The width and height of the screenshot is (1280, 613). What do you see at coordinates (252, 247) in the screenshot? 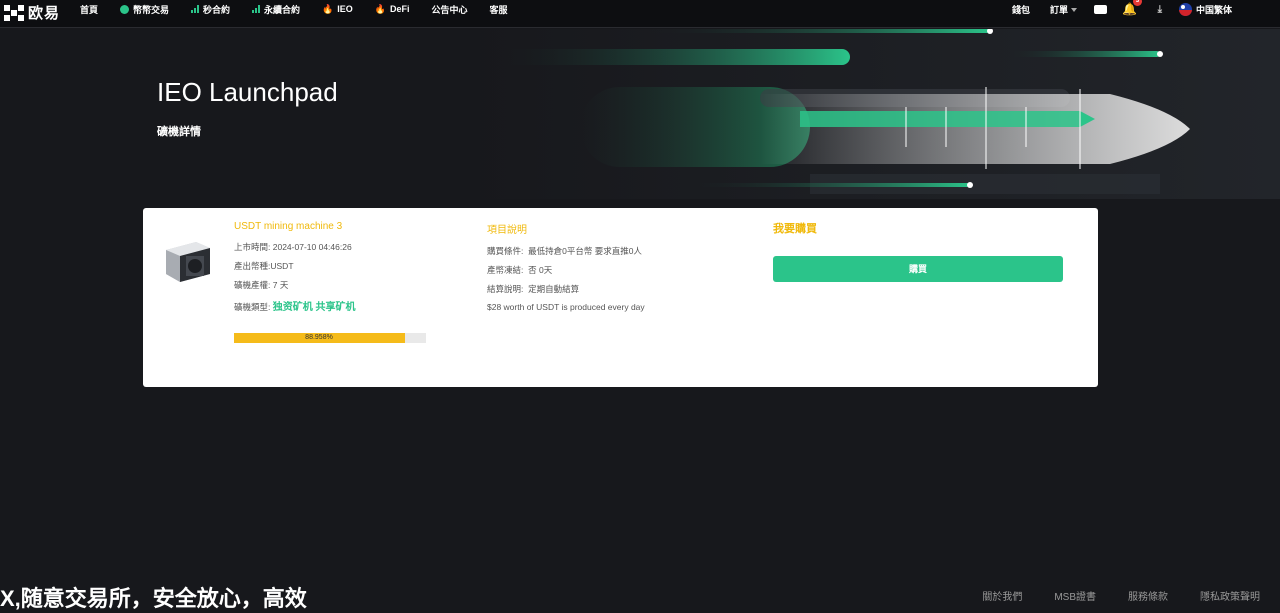
I see `listing-time-label: 上市時間:` at bounding box center [252, 247].